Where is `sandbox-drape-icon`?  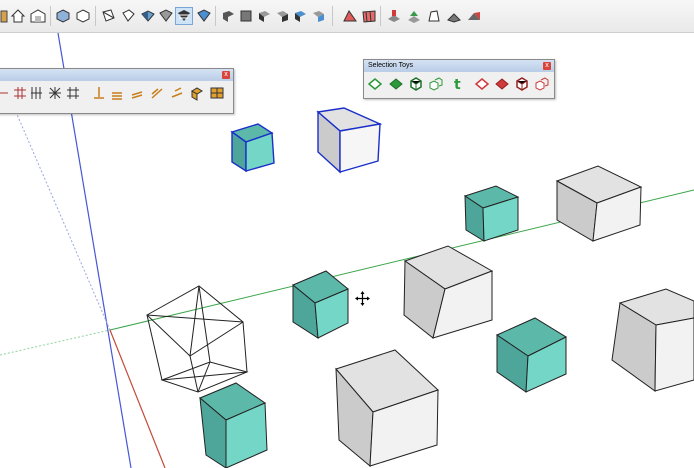
sandbox-drape-icon is located at coordinates (414, 16).